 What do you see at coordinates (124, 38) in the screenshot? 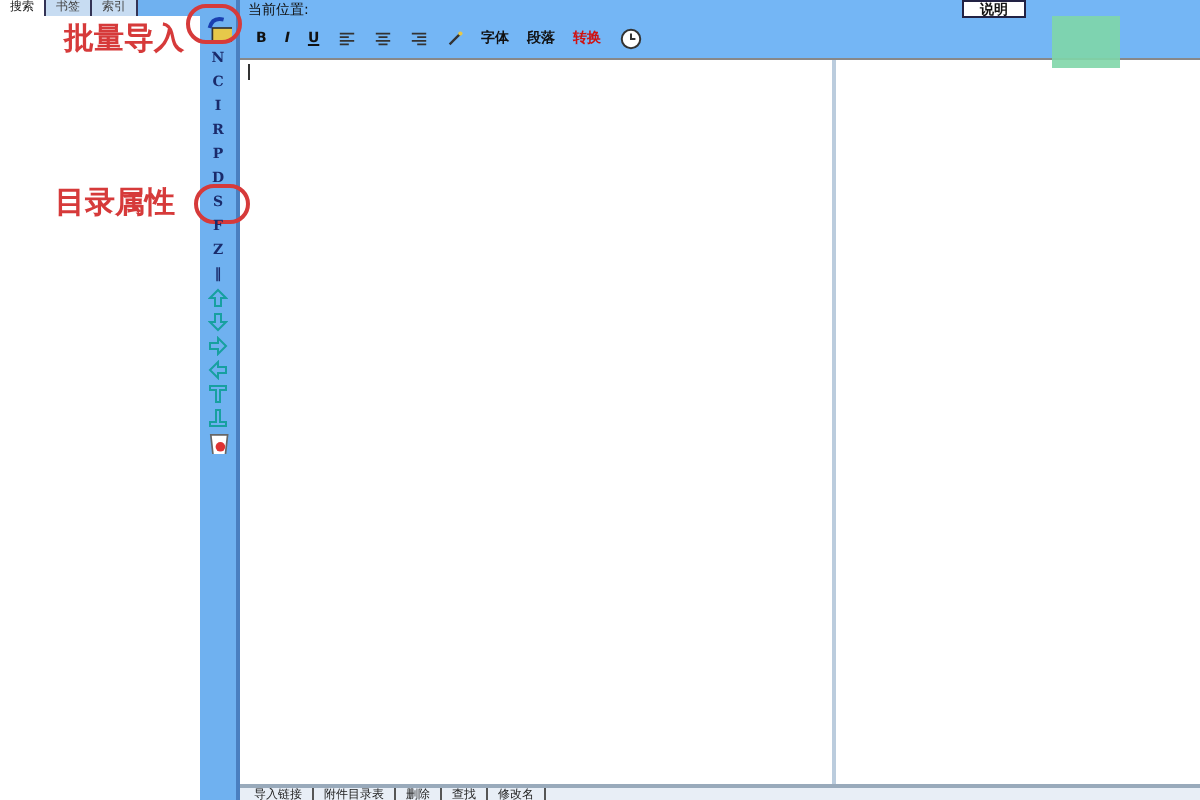
I see `annotation-label: 批量导入` at bounding box center [124, 38].